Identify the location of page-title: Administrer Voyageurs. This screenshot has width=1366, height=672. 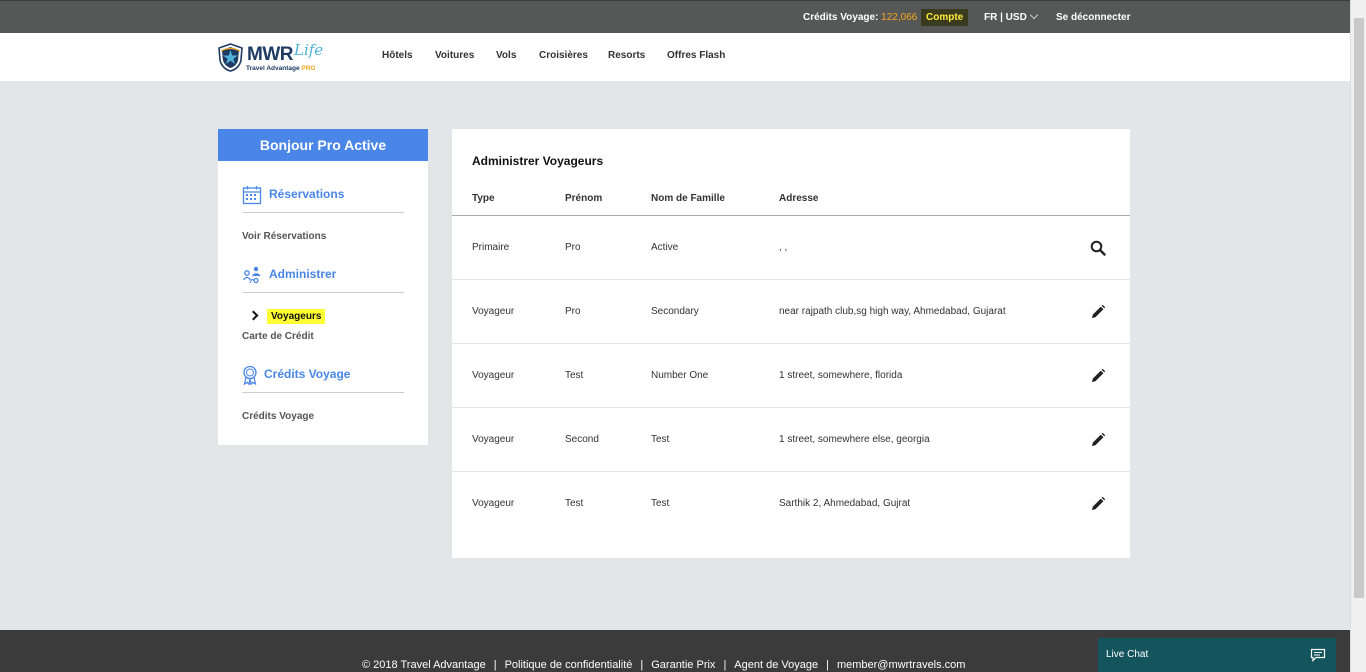
(538, 161).